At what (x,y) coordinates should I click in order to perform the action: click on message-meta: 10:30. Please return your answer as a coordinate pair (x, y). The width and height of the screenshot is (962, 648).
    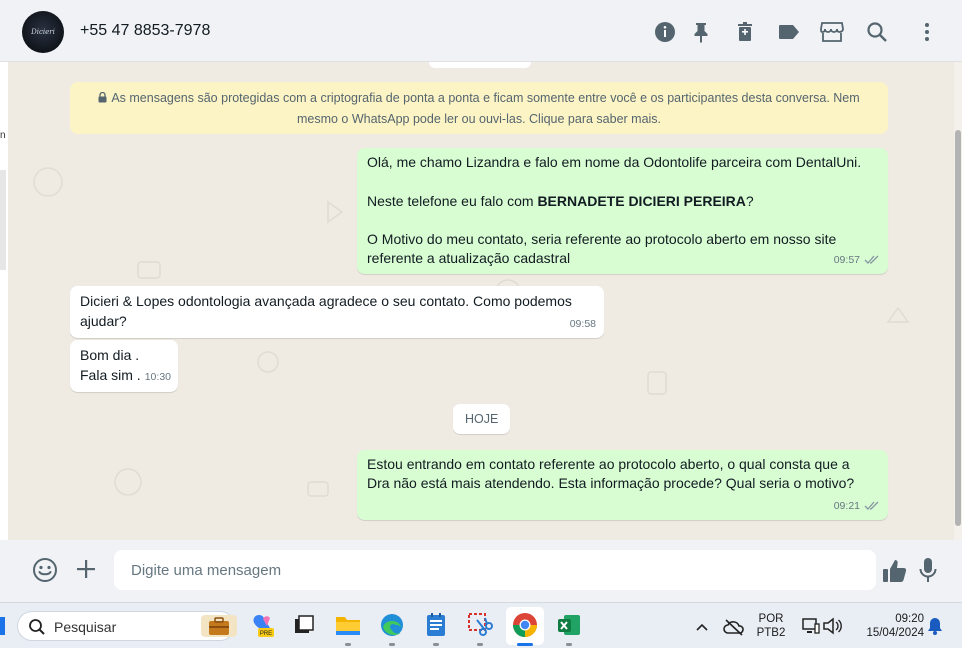
    Looking at the image, I should click on (158, 378).